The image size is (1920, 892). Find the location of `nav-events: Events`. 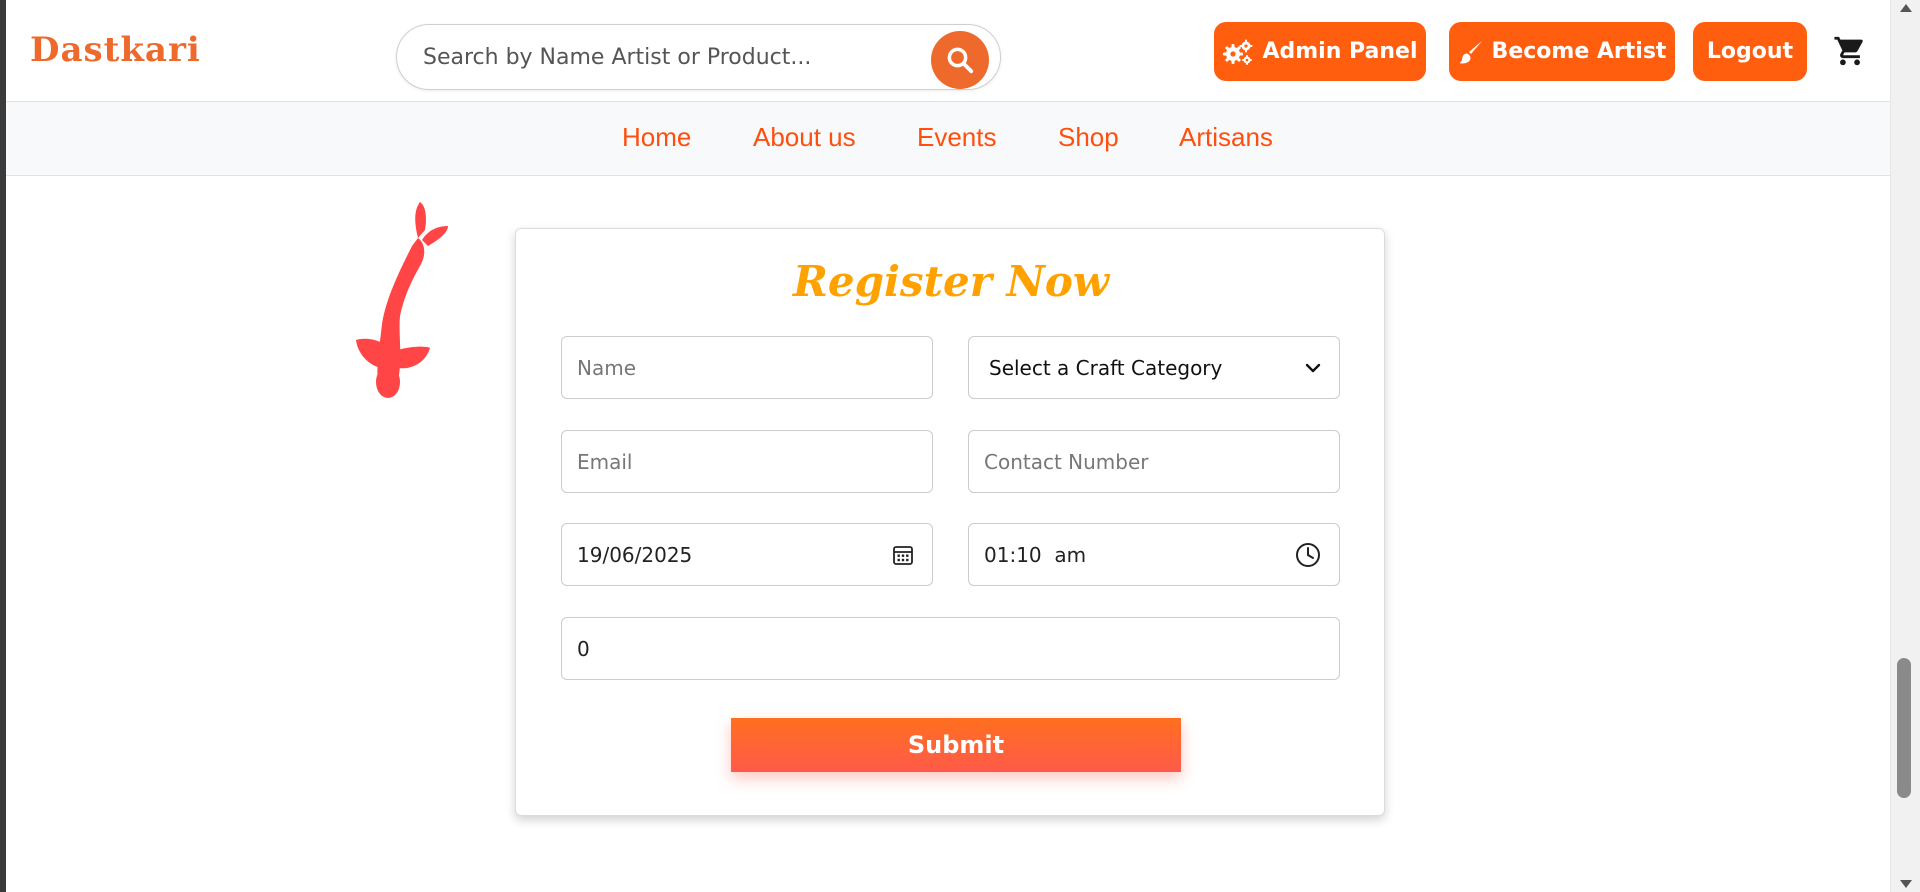

nav-events: Events is located at coordinates (957, 137).